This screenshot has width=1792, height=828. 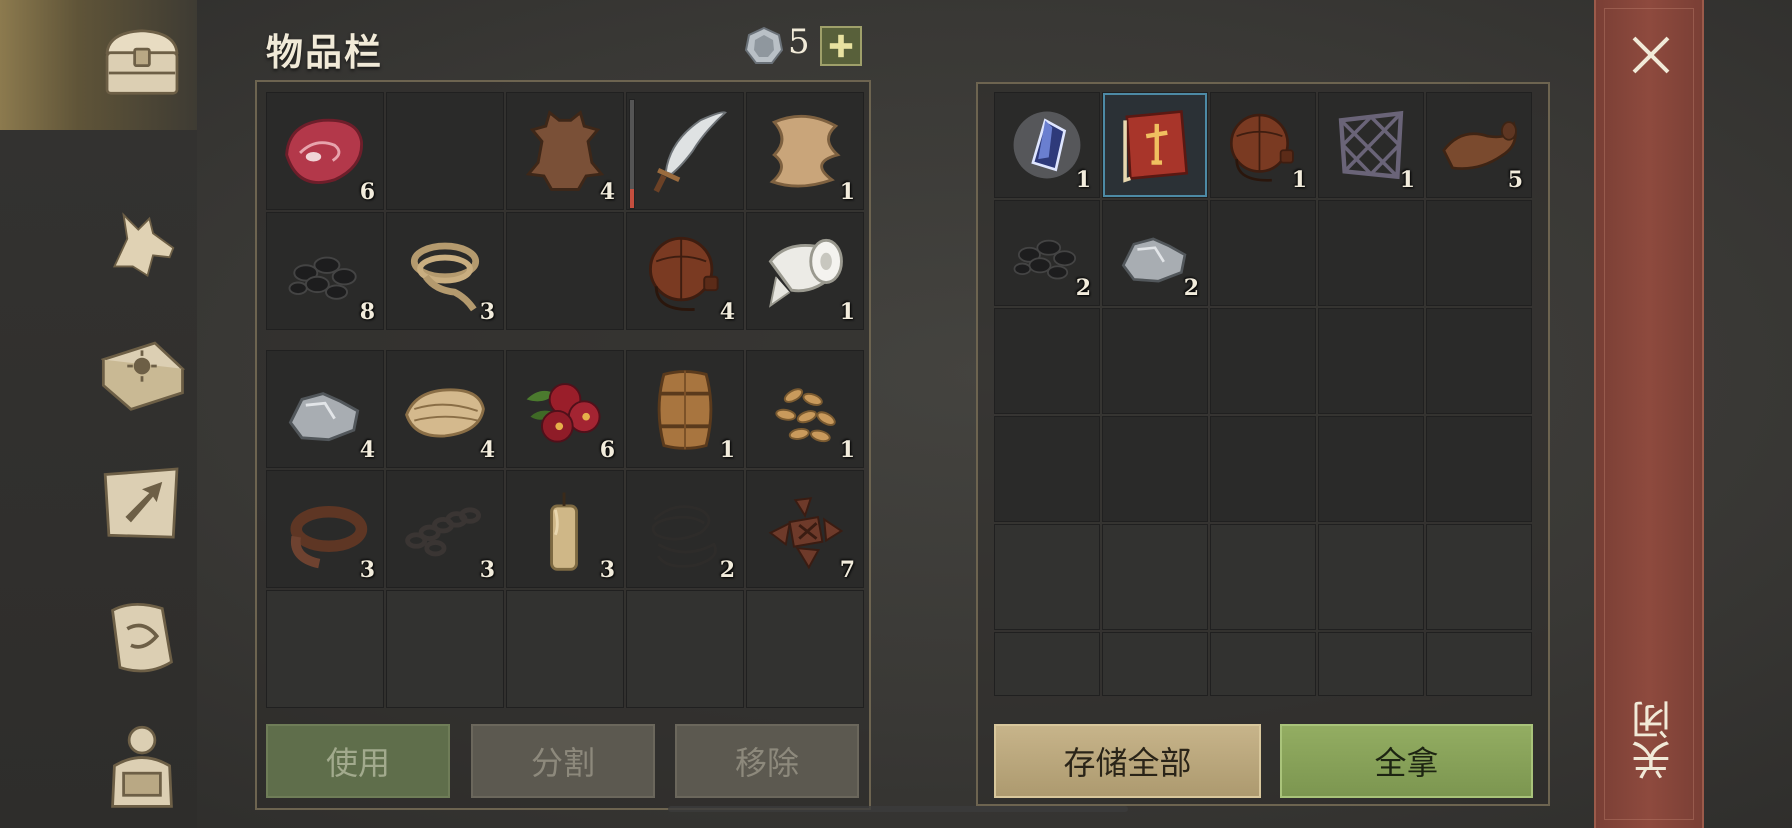 I want to click on chest-icon, so click(x=142, y=62).